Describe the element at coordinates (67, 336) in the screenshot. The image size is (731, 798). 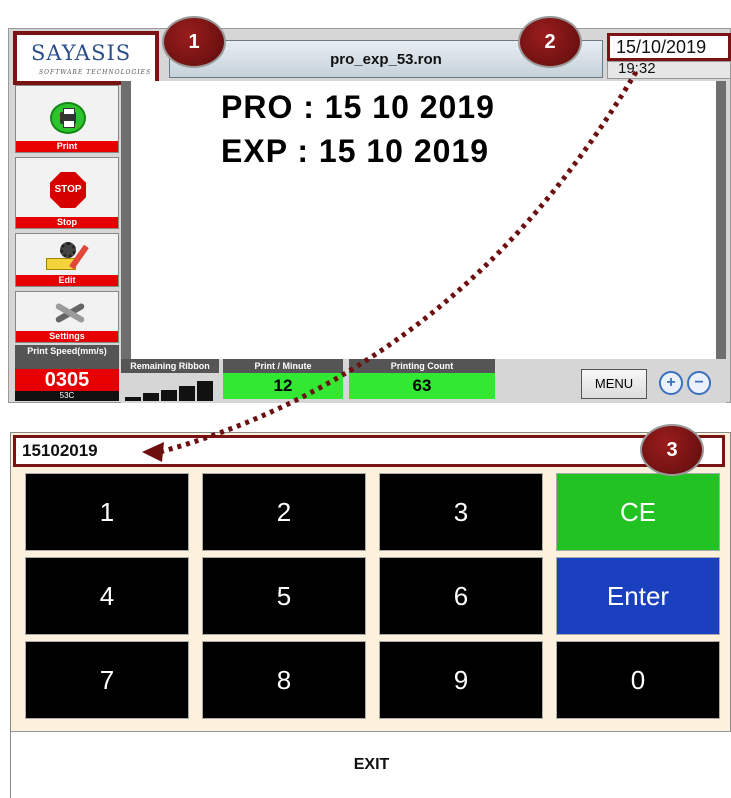
I see `settings-label: Settings` at that location.